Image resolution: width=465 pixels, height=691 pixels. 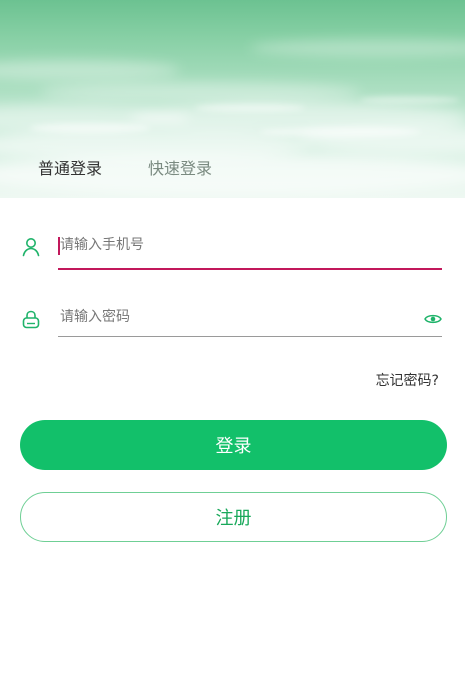 I want to click on tab-quick-login: 快速登录, so click(x=180, y=170).